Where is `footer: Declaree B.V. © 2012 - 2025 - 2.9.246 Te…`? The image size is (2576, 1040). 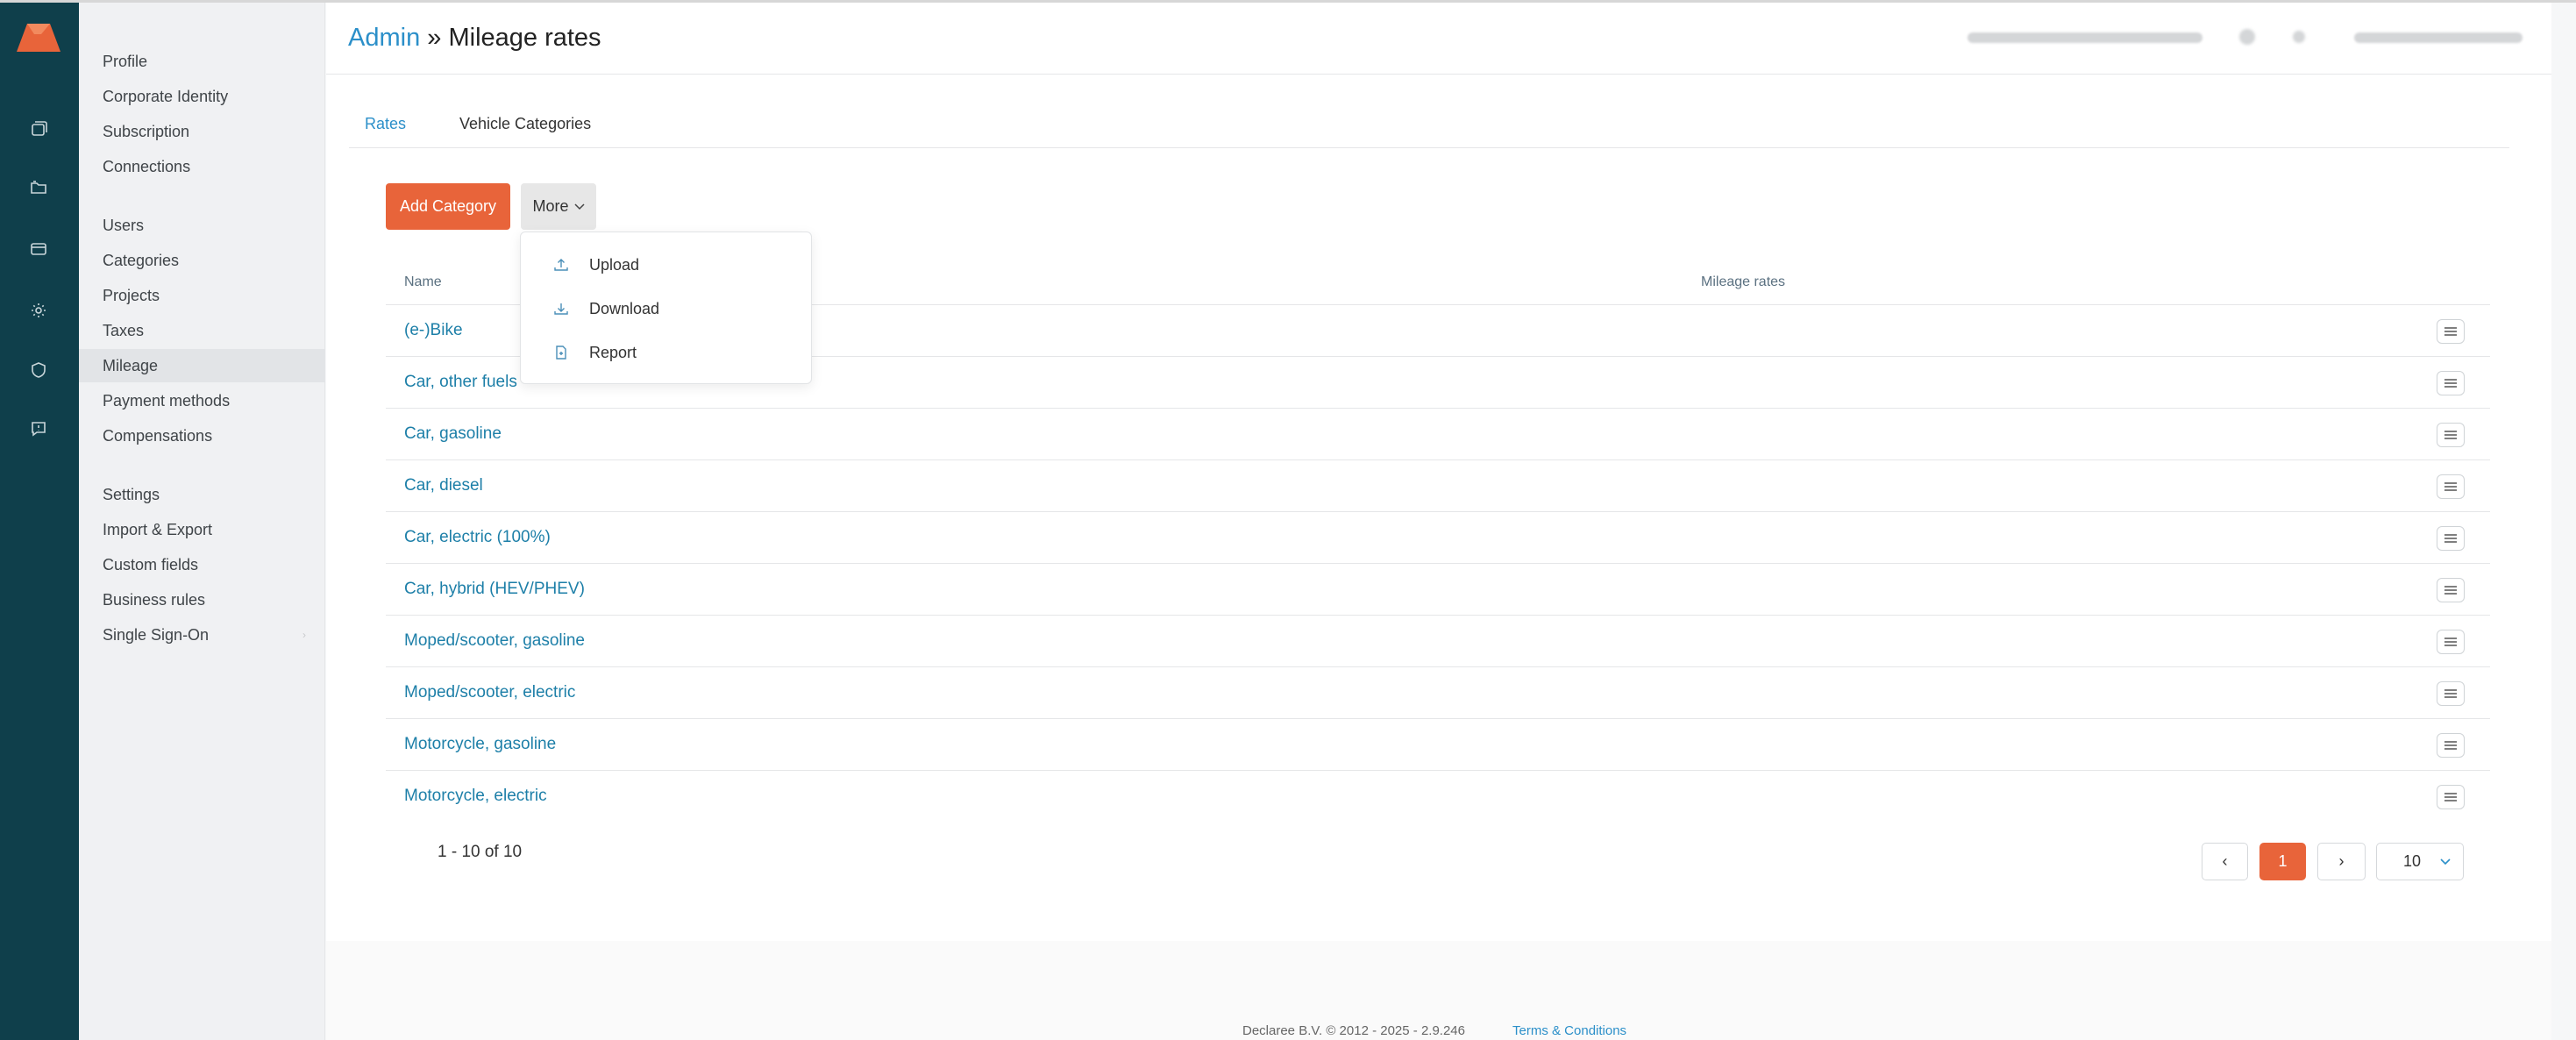
footer: Declaree B.V. © 2012 - 2025 - 2.9.246 Te… is located at coordinates (1438, 990).